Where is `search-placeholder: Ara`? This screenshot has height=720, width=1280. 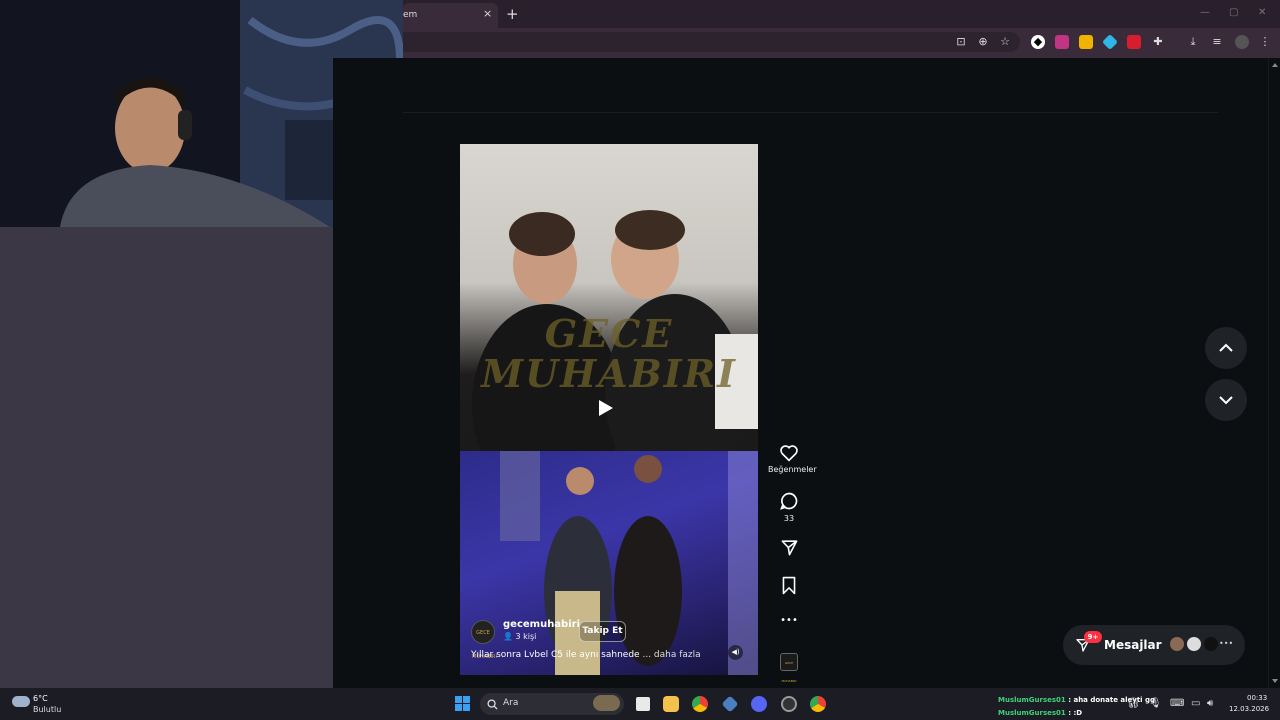 search-placeholder: Ara is located at coordinates (511, 703).